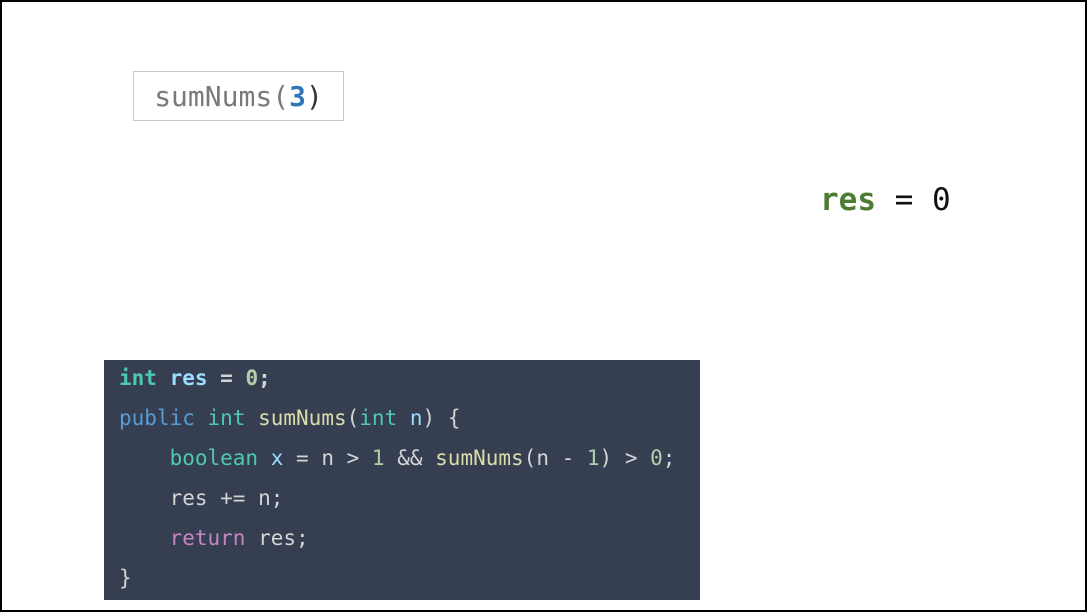  I want to click on code-token: return, so click(207, 538).